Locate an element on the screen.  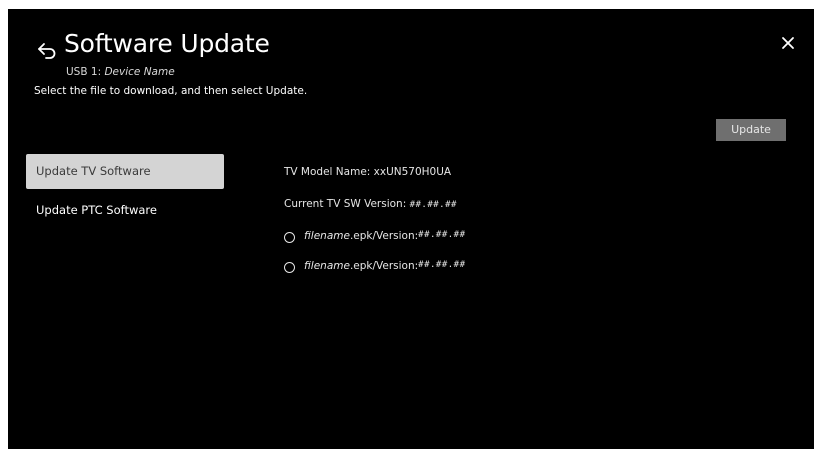
sw-version-label: Current TV SW Version: is located at coordinates (347, 204).